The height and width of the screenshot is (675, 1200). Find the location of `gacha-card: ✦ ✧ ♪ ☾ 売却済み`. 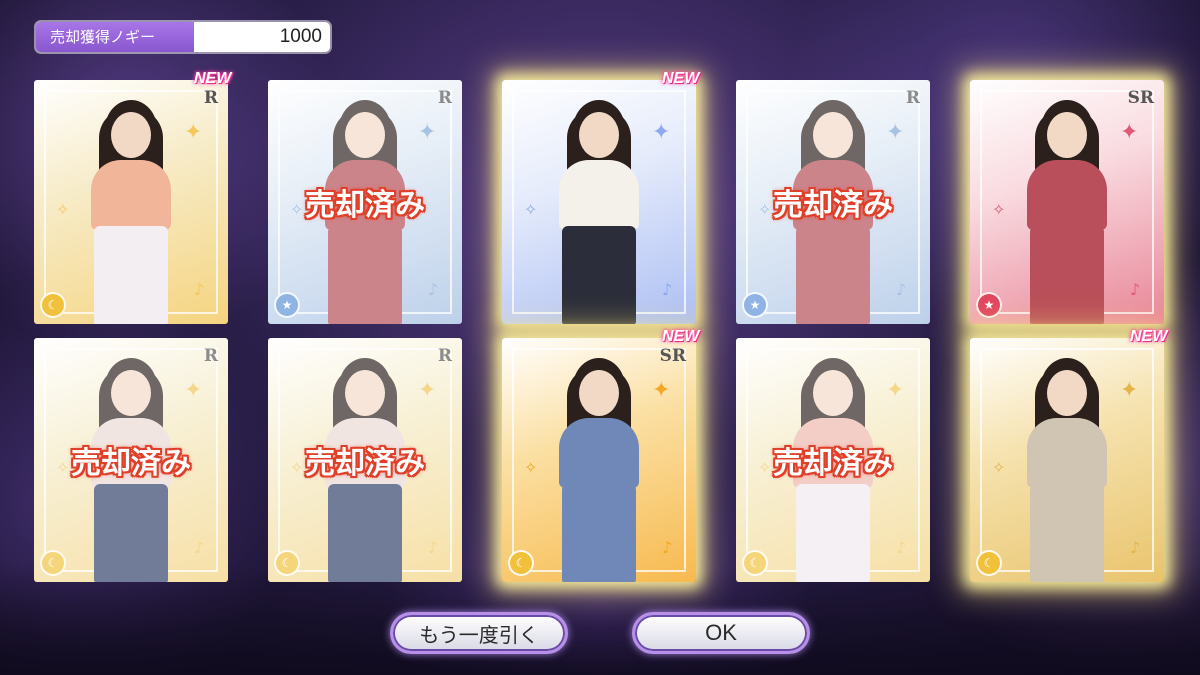

gacha-card: ✦ ✧ ♪ ☾ 売却済み is located at coordinates (833, 460).